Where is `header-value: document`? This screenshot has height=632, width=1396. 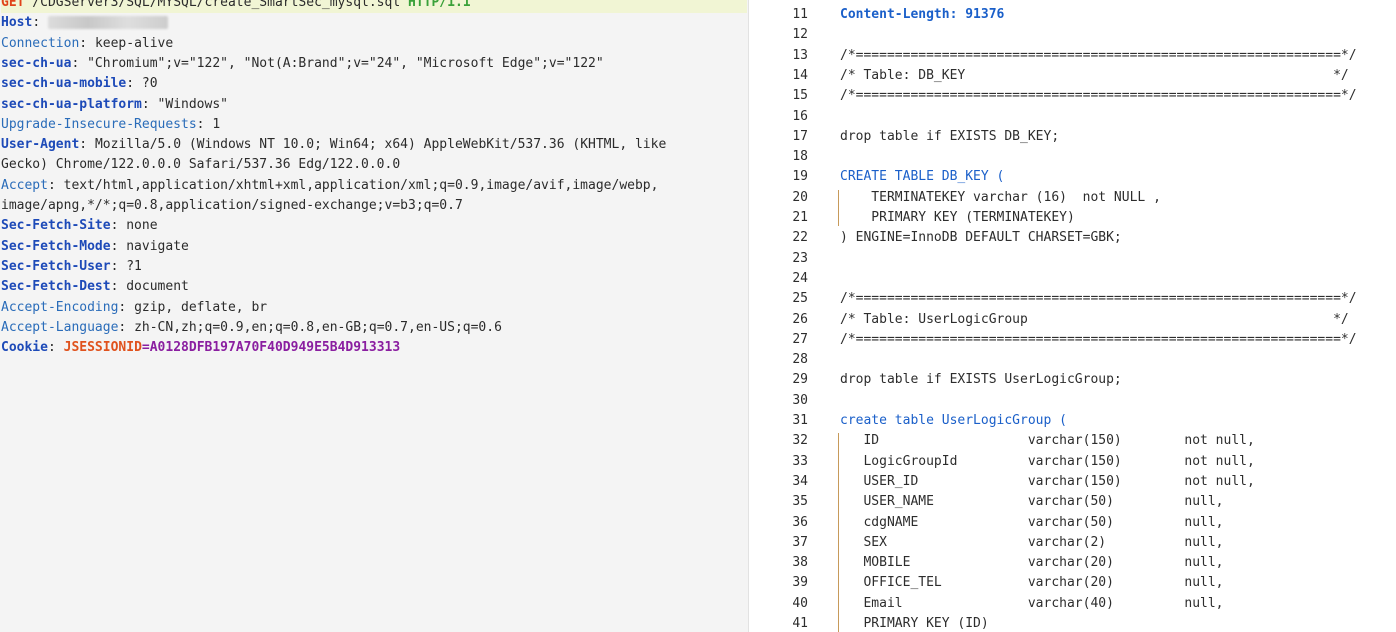
header-value: document is located at coordinates (157, 287).